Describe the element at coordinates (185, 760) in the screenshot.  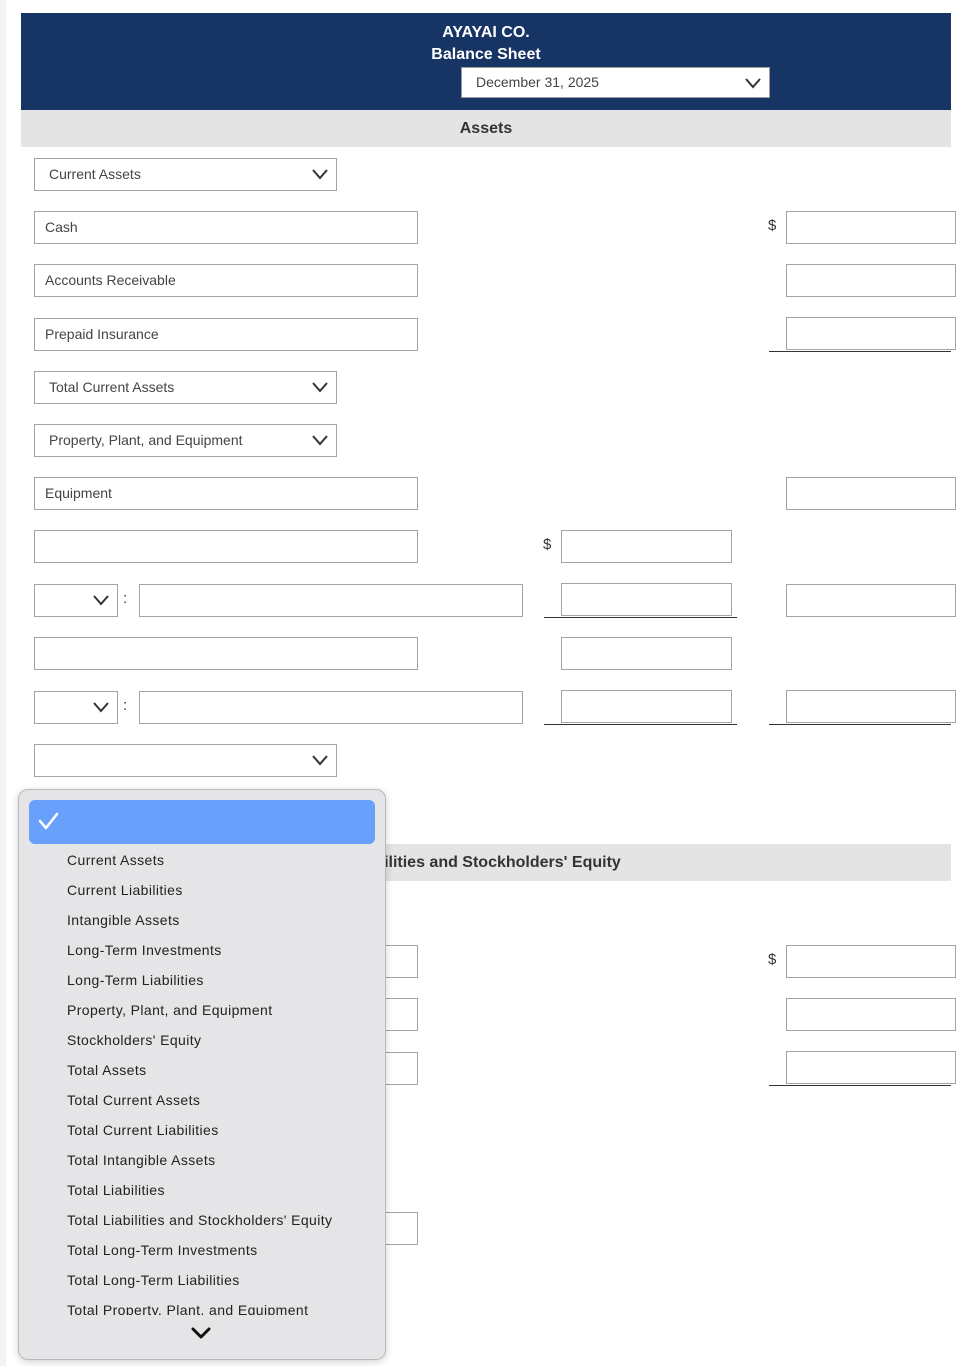
I see `section-heading-select` at that location.